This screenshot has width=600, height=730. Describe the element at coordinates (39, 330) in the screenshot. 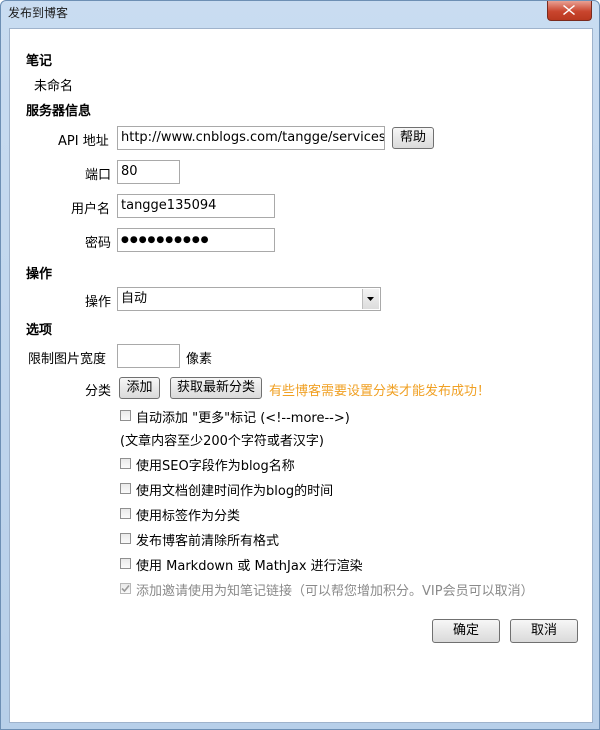

I see `options-heading: 选项` at that location.